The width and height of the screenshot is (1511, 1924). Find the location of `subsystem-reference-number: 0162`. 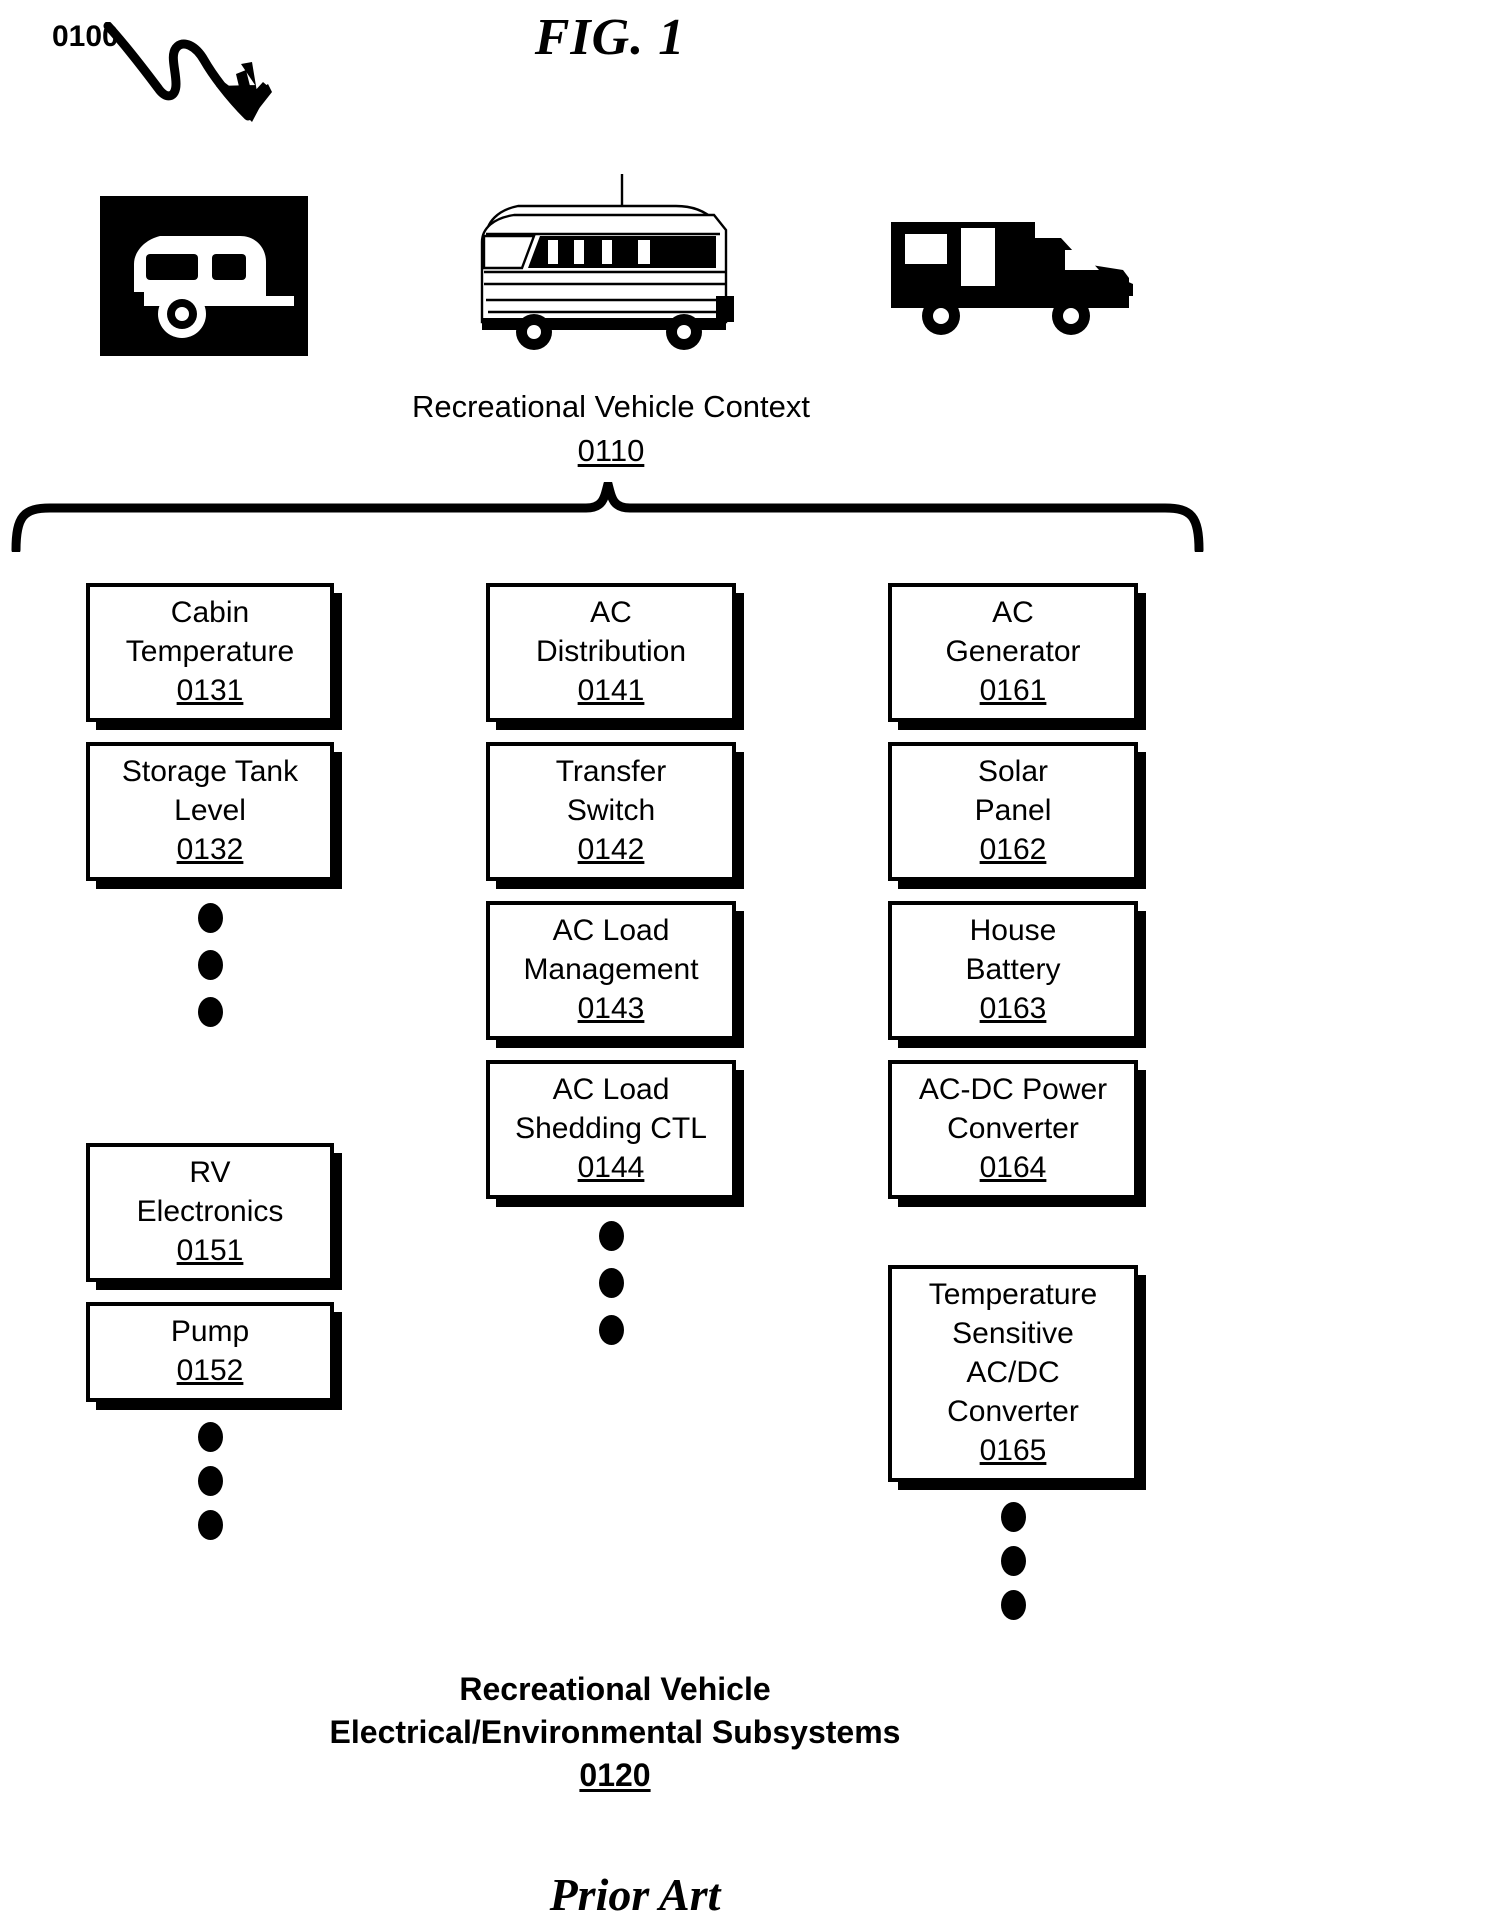

subsystem-reference-number: 0162 is located at coordinates (1013, 849).